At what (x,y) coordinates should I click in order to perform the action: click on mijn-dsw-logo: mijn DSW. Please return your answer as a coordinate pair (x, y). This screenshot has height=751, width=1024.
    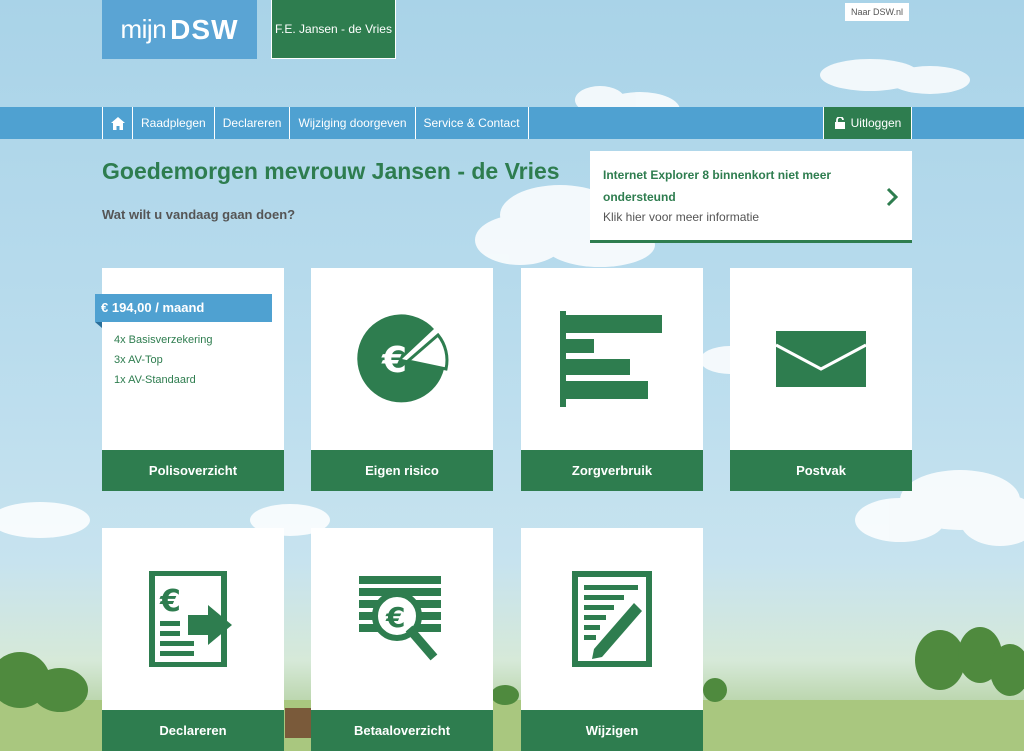
    Looking at the image, I should click on (179, 29).